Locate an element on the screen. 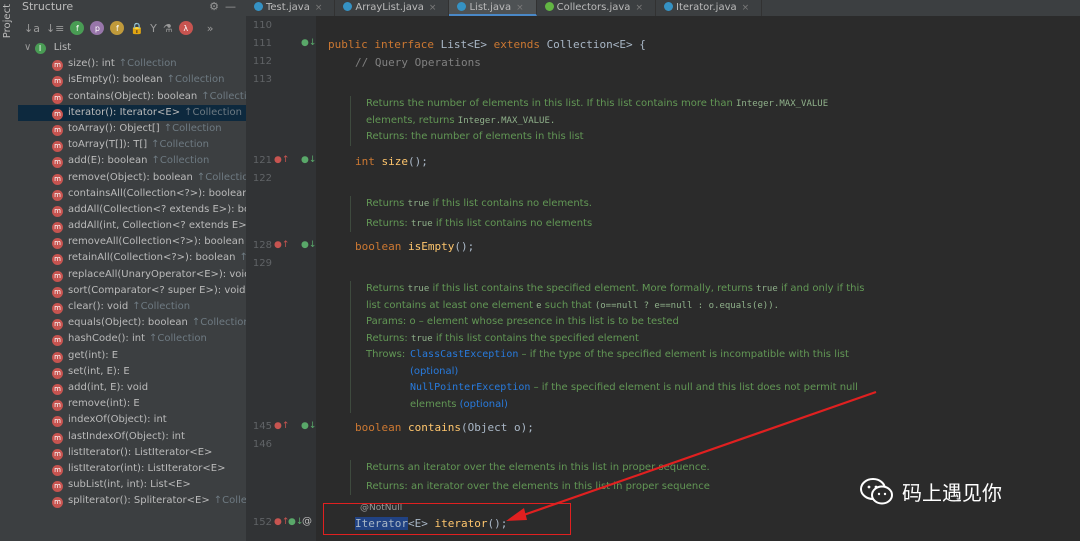 Image resolution: width=1080 pixels, height=541 pixels. tree-item-label: indexOf(Object): int is located at coordinates (117, 420).